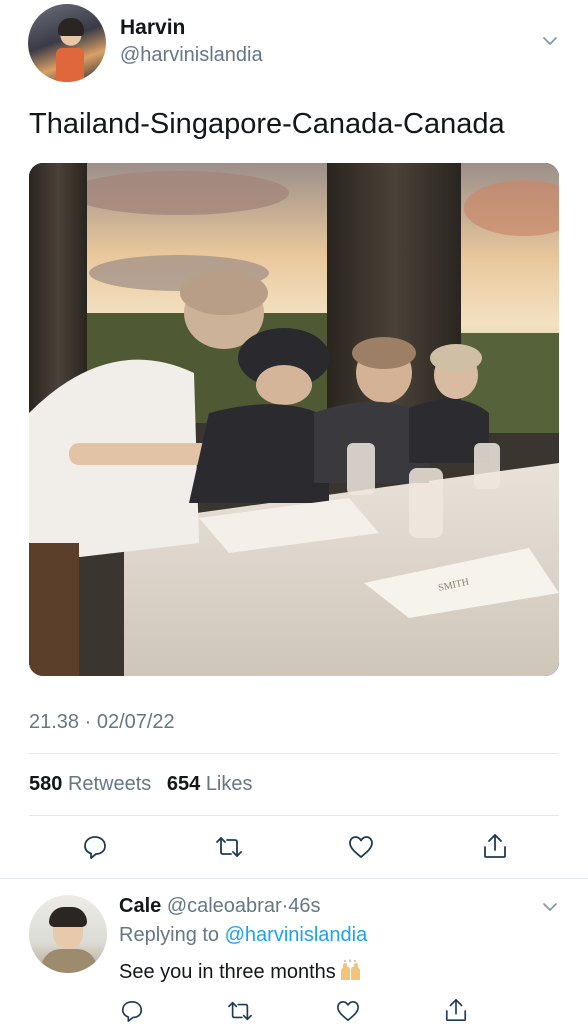 Image resolution: width=588 pixels, height=1024 pixels. What do you see at coordinates (350, 969) in the screenshot?
I see `raising-hands-icon` at bounding box center [350, 969].